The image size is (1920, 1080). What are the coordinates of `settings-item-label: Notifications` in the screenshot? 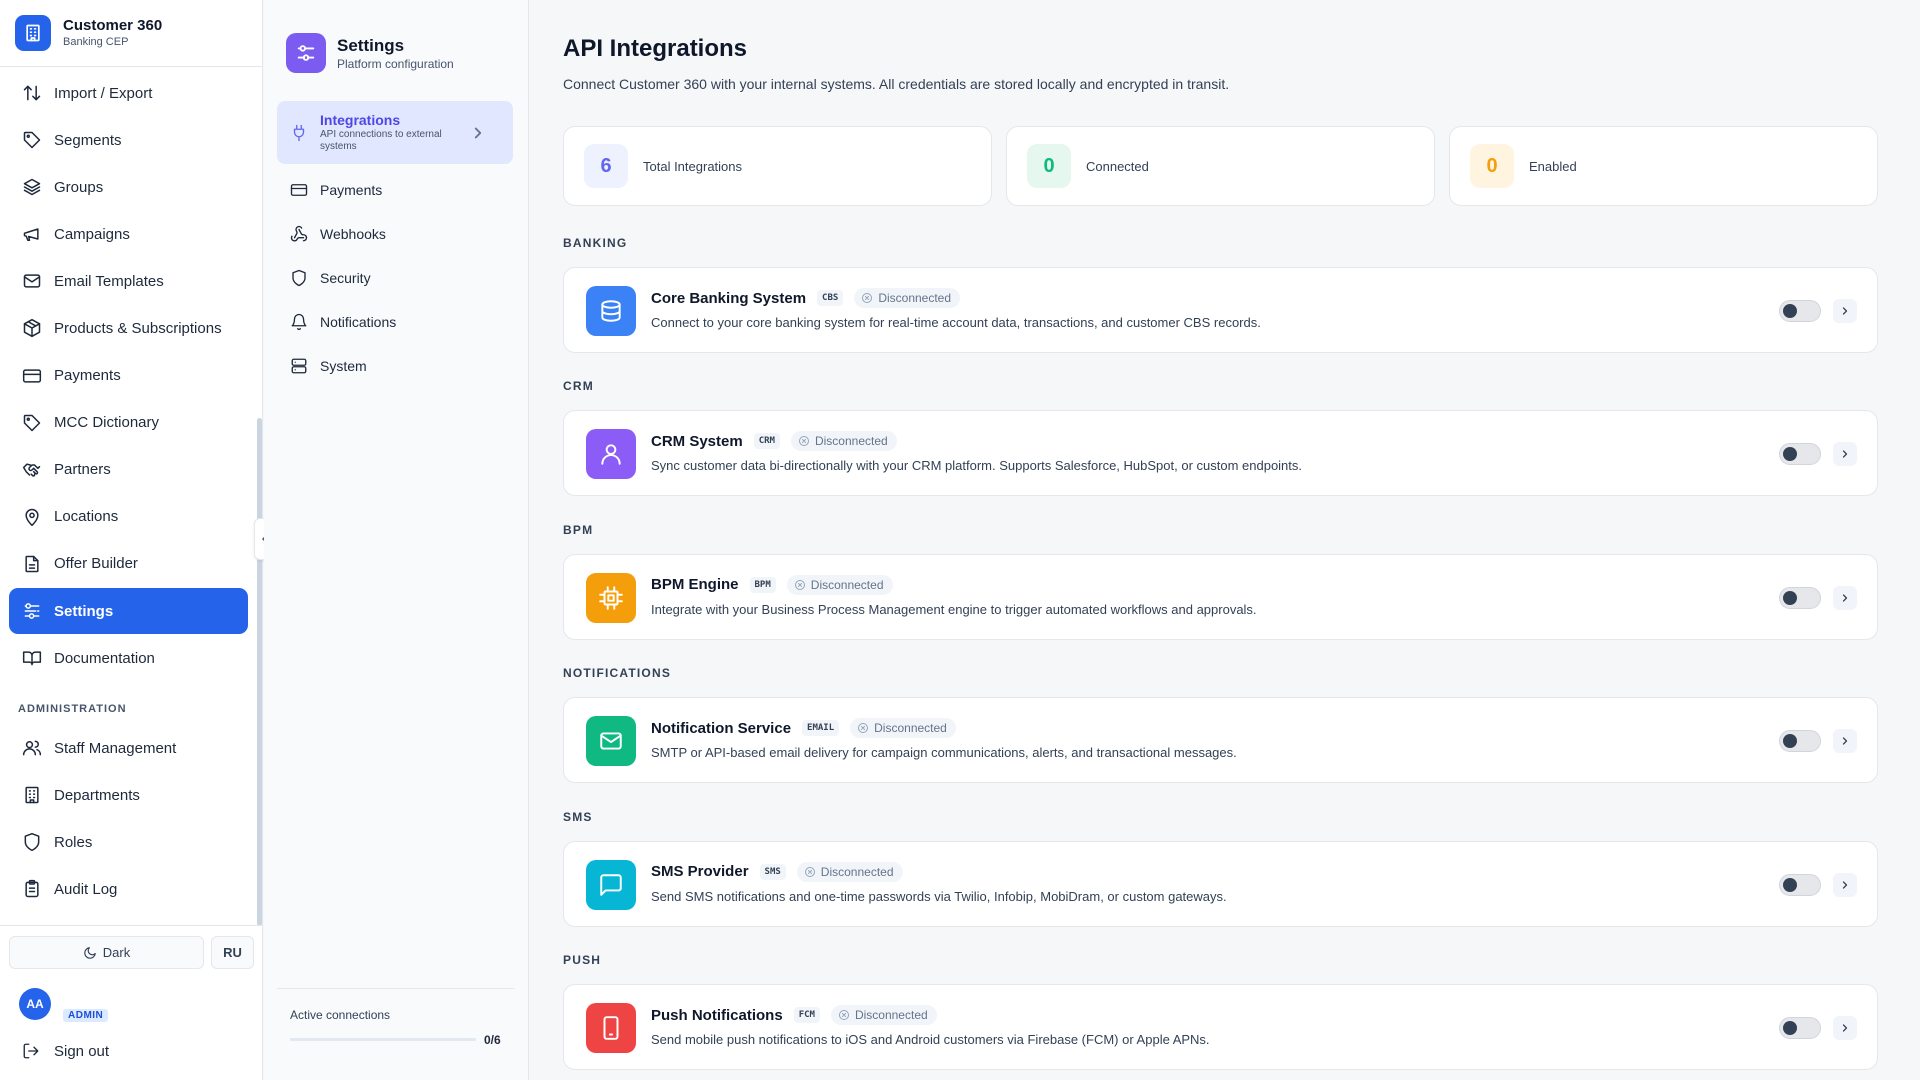 It's located at (358, 322).